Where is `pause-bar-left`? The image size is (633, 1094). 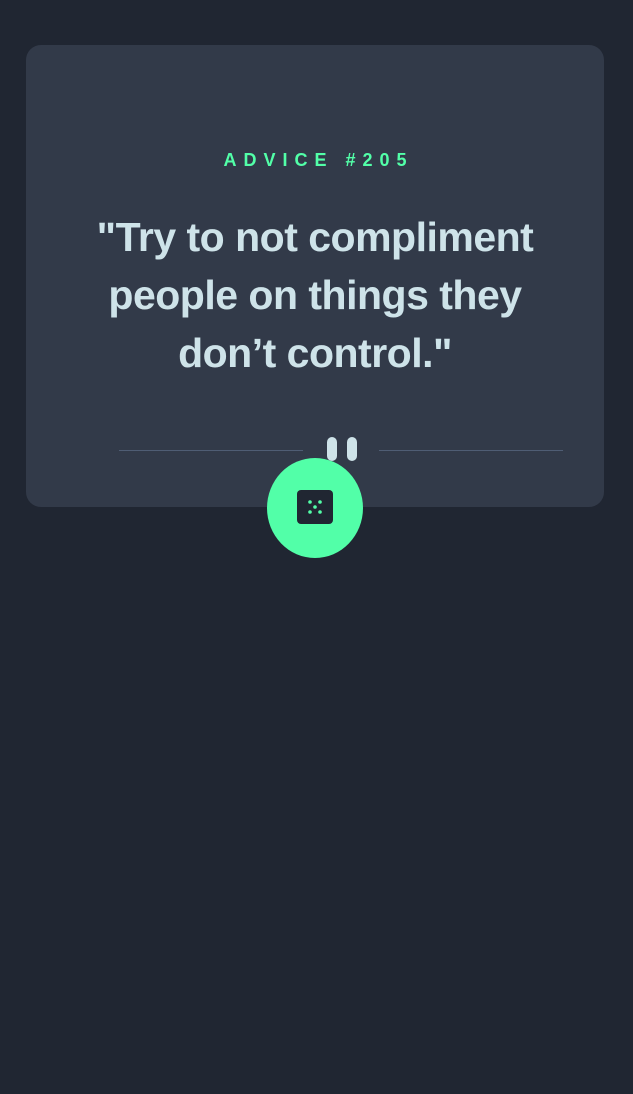 pause-bar-left is located at coordinates (332, 449).